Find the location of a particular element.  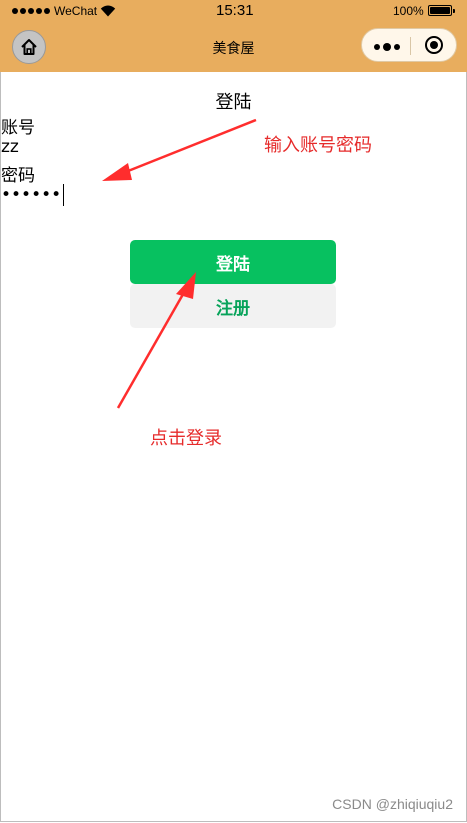

carrier-name: WeChat is located at coordinates (76, 11).